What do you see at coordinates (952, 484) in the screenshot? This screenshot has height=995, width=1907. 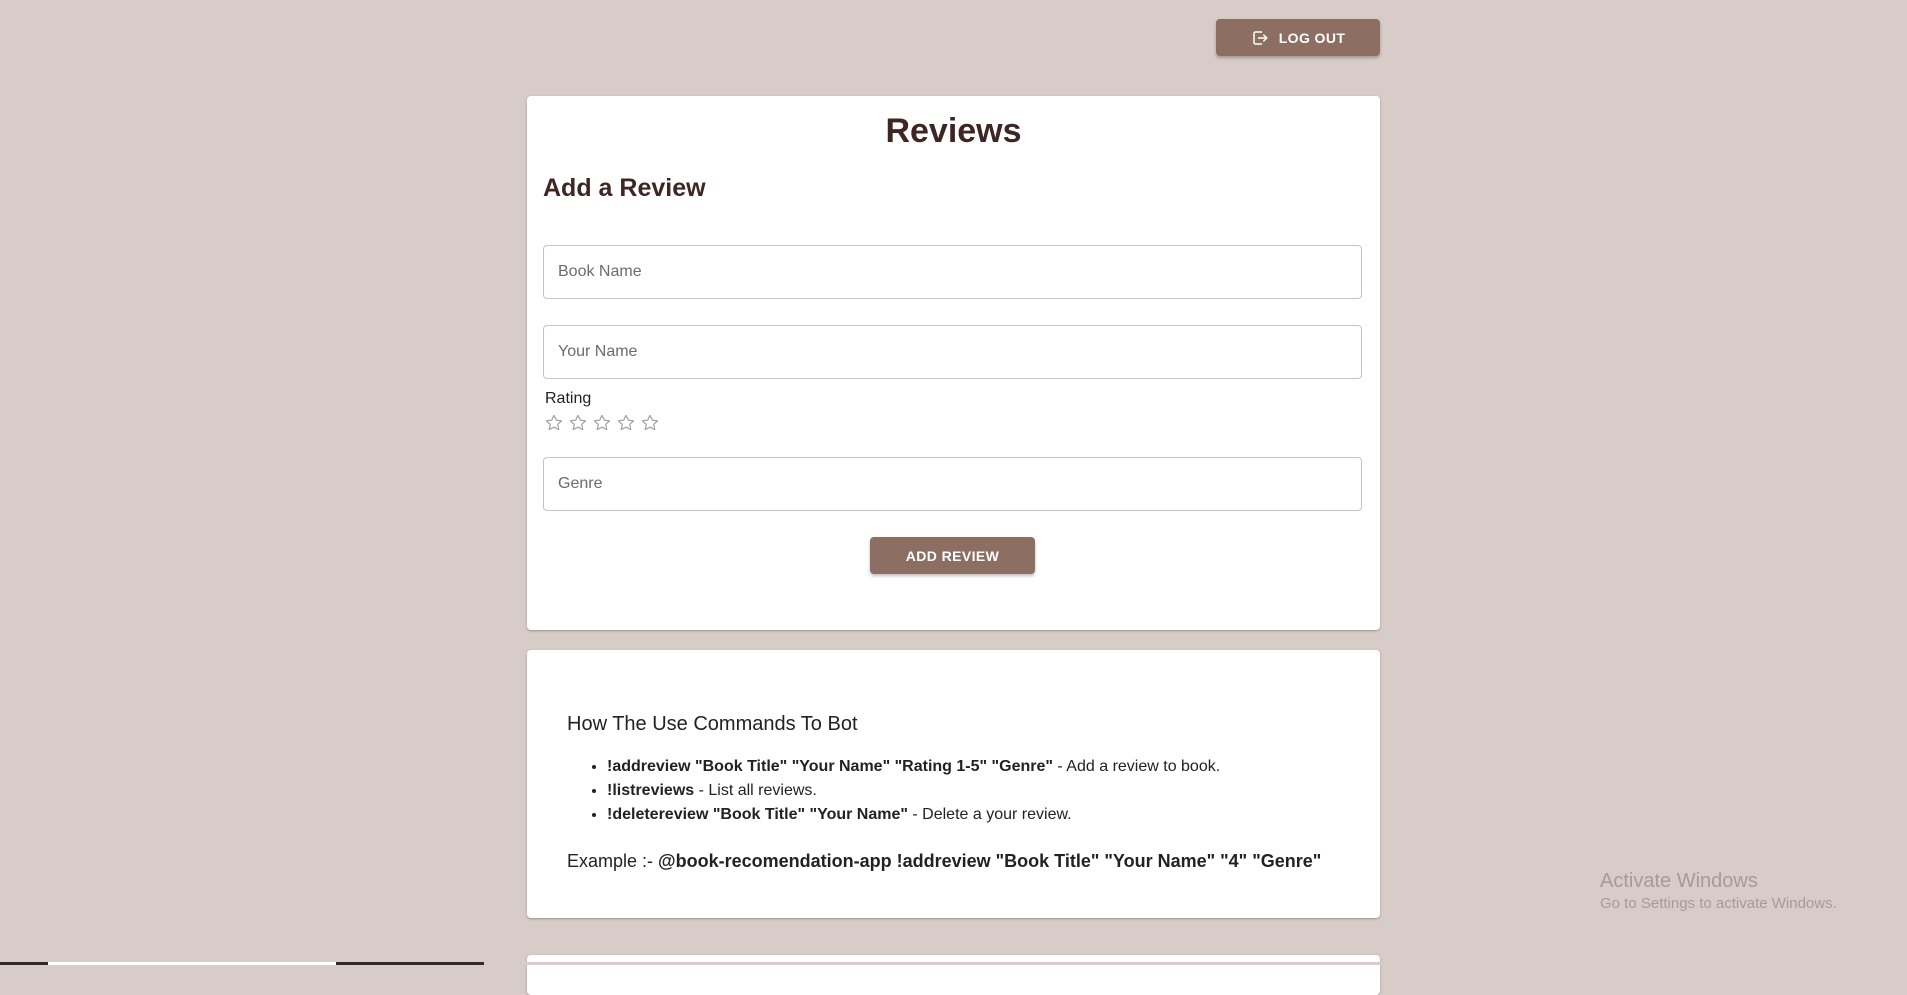 I see `genre-input` at bounding box center [952, 484].